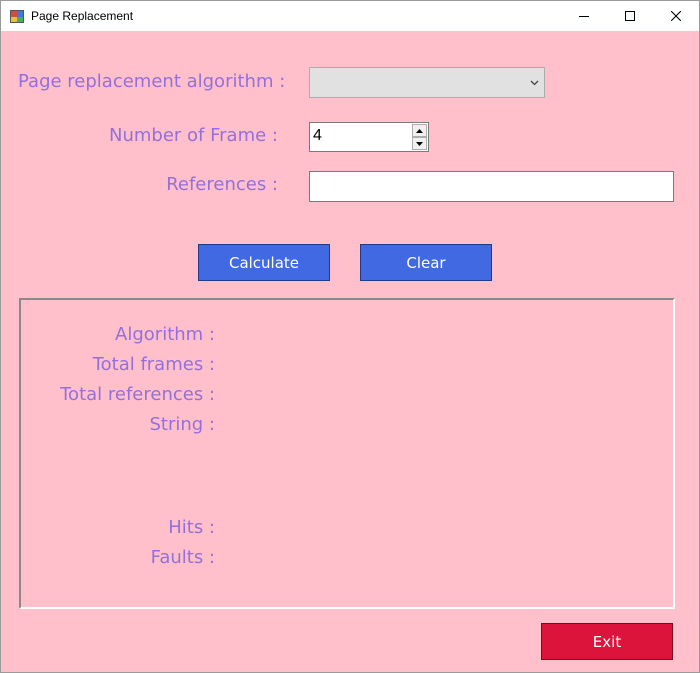 The image size is (700, 673). I want to click on minimize-button, so click(584, 16).